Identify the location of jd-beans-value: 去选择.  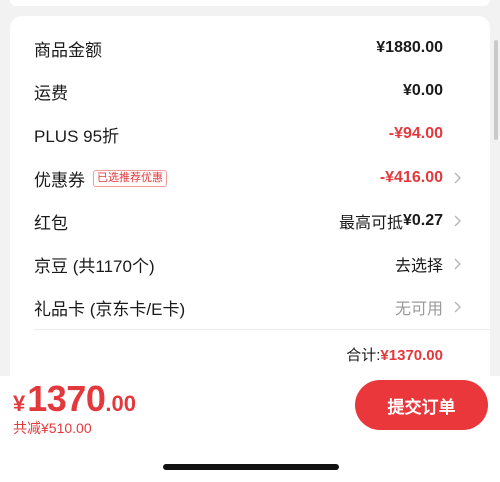
(418, 266).